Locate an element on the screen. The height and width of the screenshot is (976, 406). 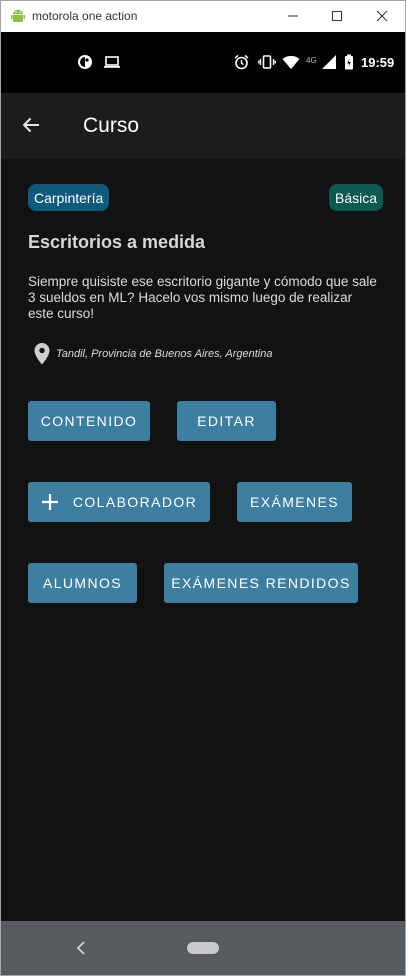
close-icon is located at coordinates (382, 16).